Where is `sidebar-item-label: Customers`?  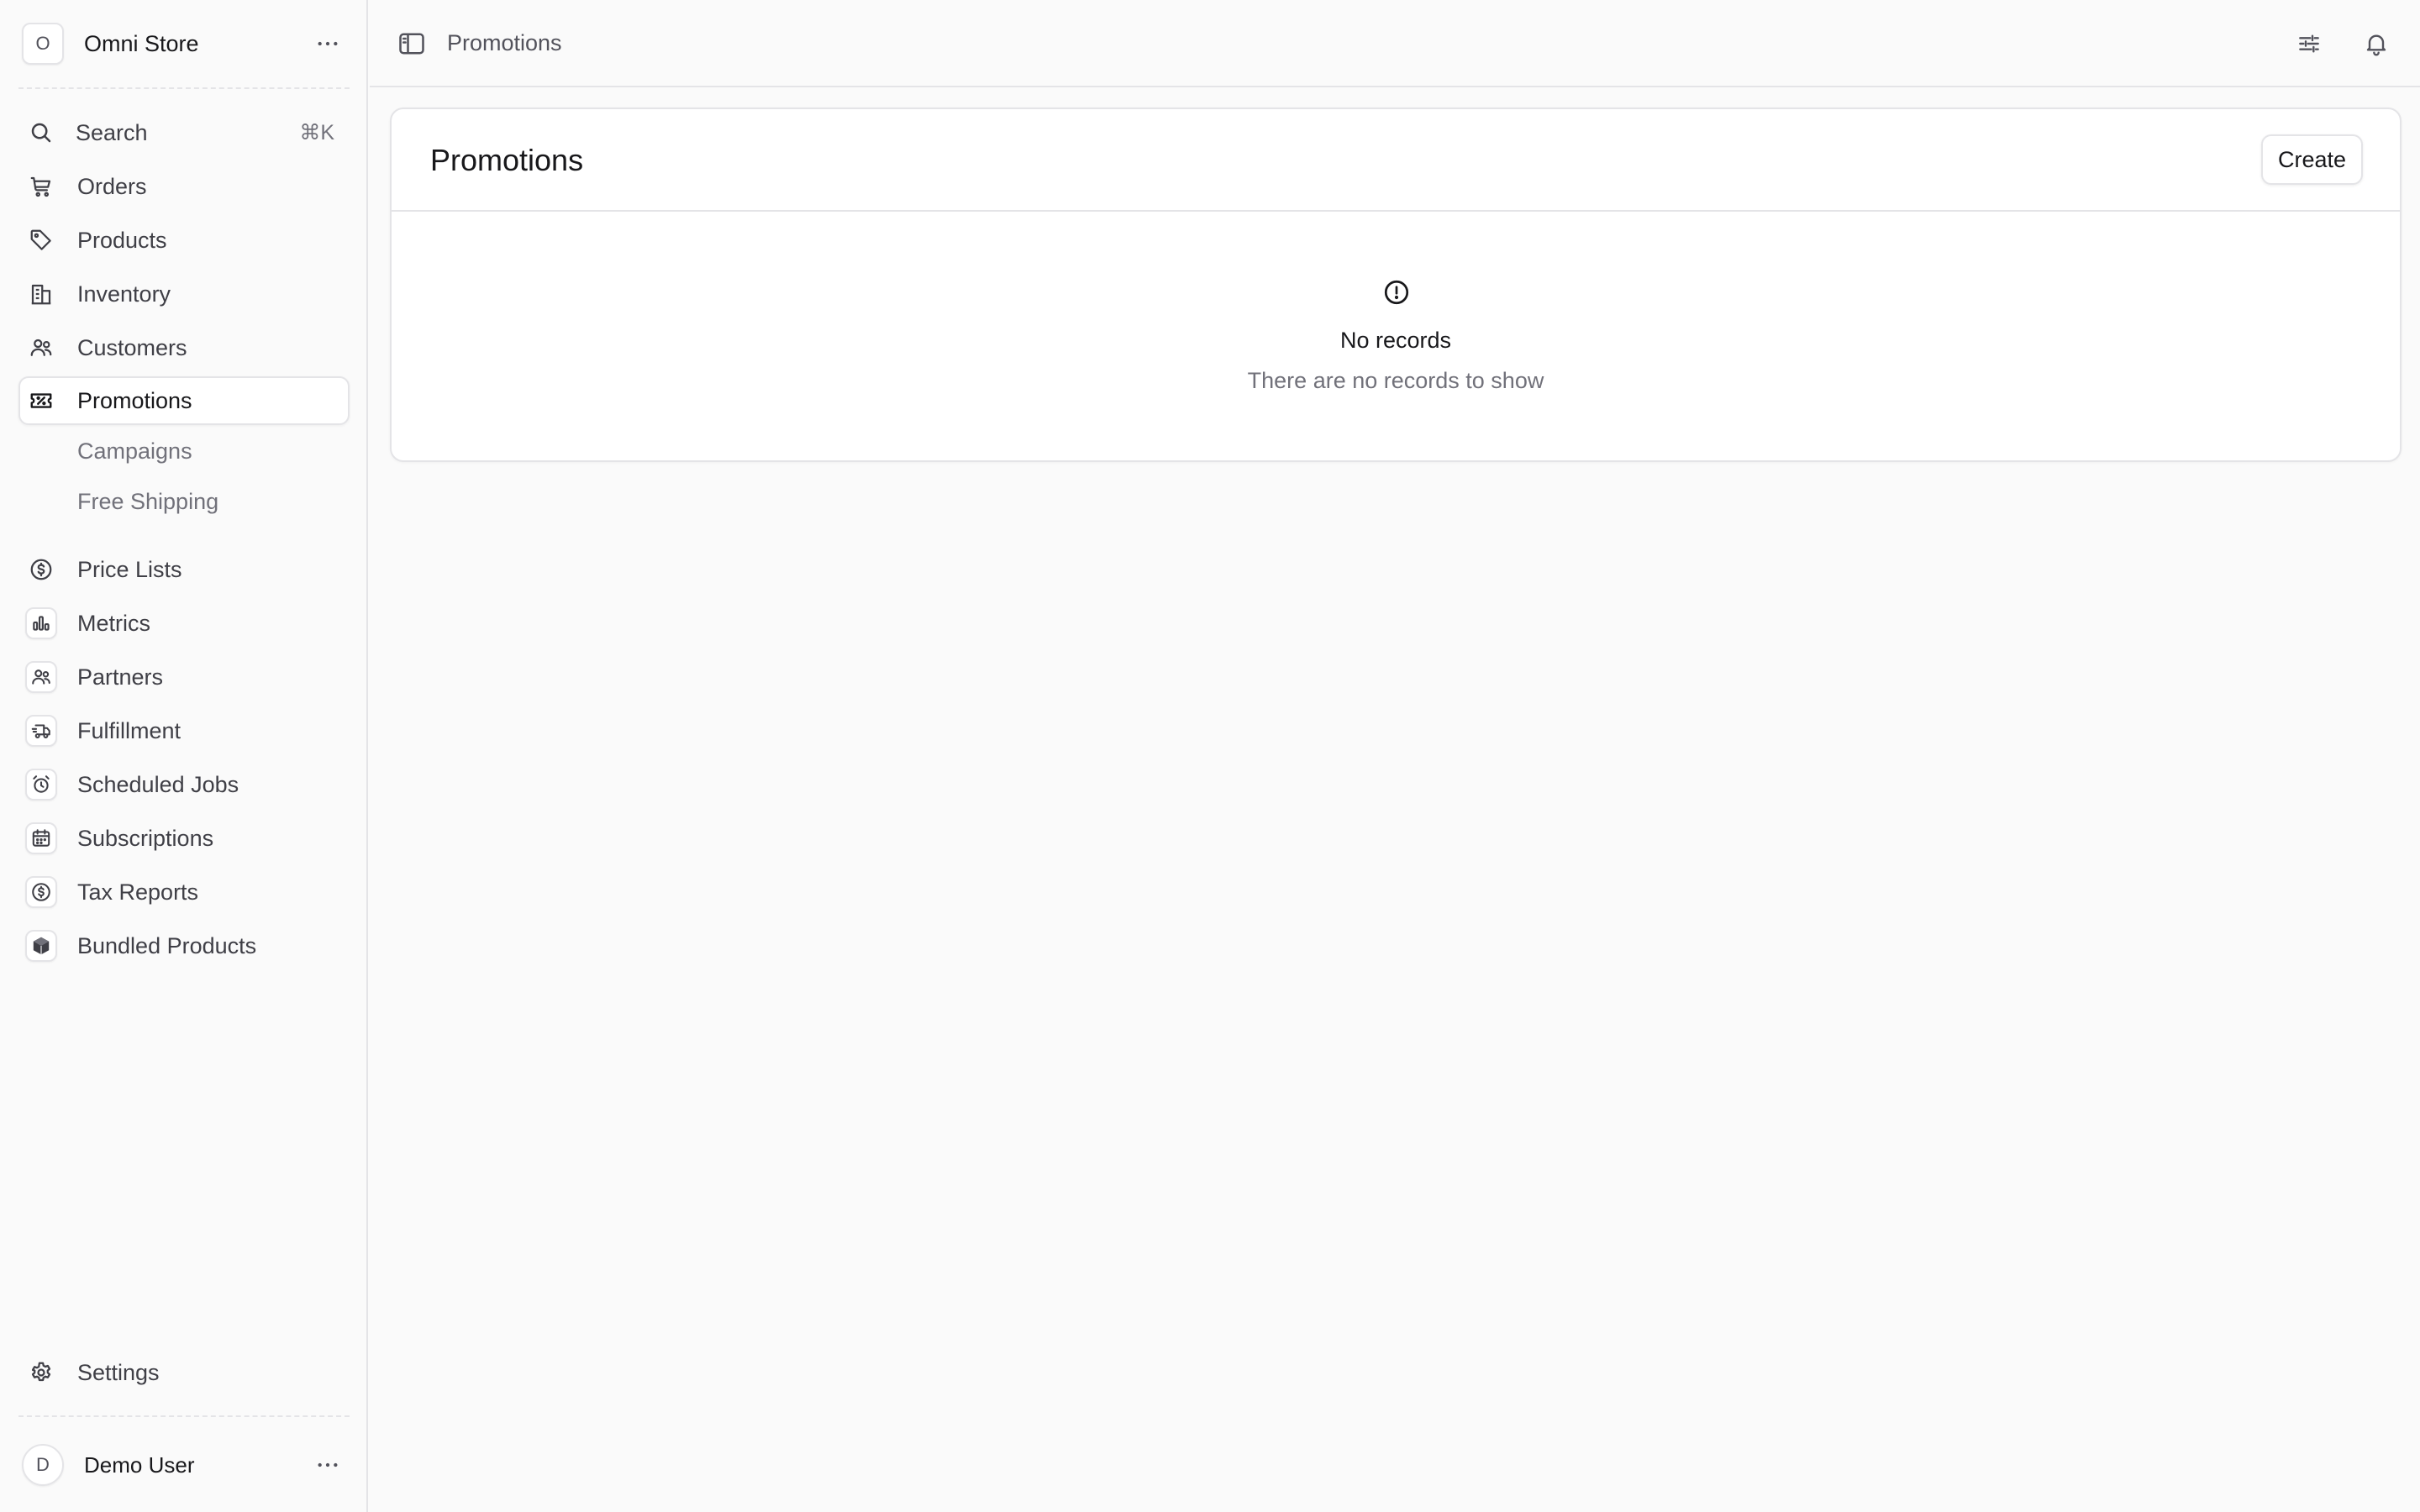 sidebar-item-label: Customers is located at coordinates (132, 347).